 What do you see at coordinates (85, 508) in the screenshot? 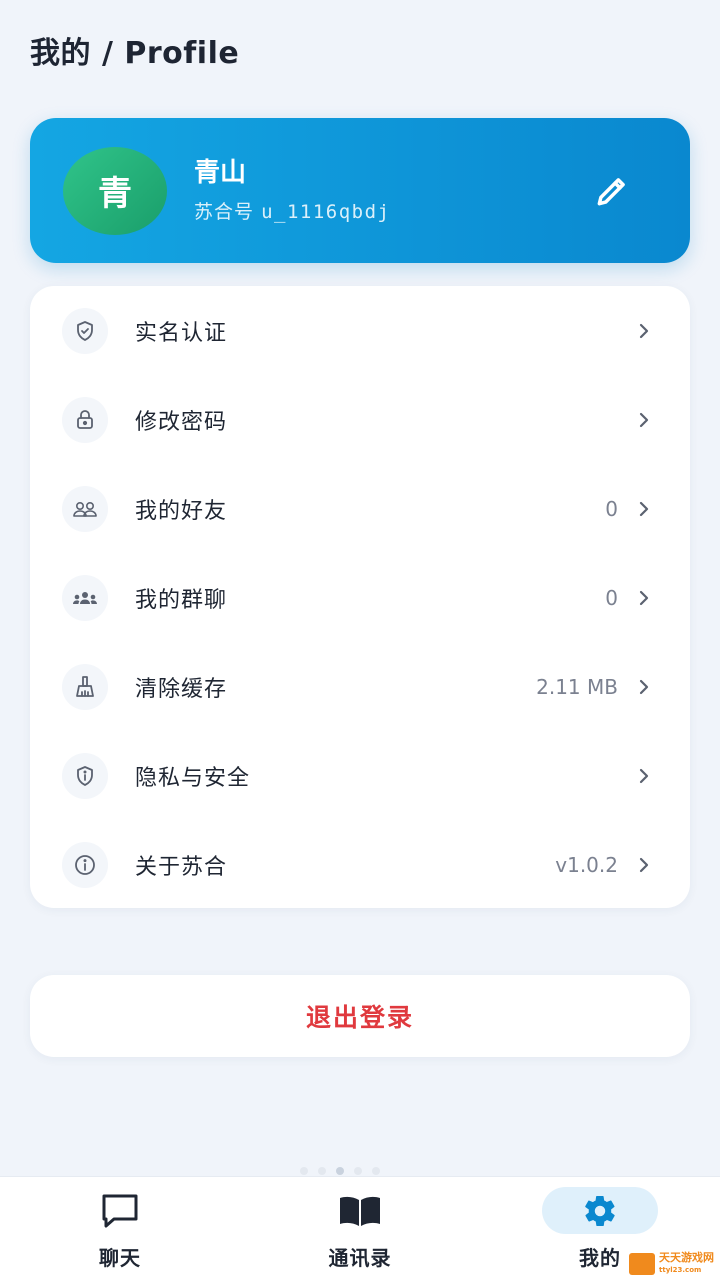
I see `friends-icon` at bounding box center [85, 508].